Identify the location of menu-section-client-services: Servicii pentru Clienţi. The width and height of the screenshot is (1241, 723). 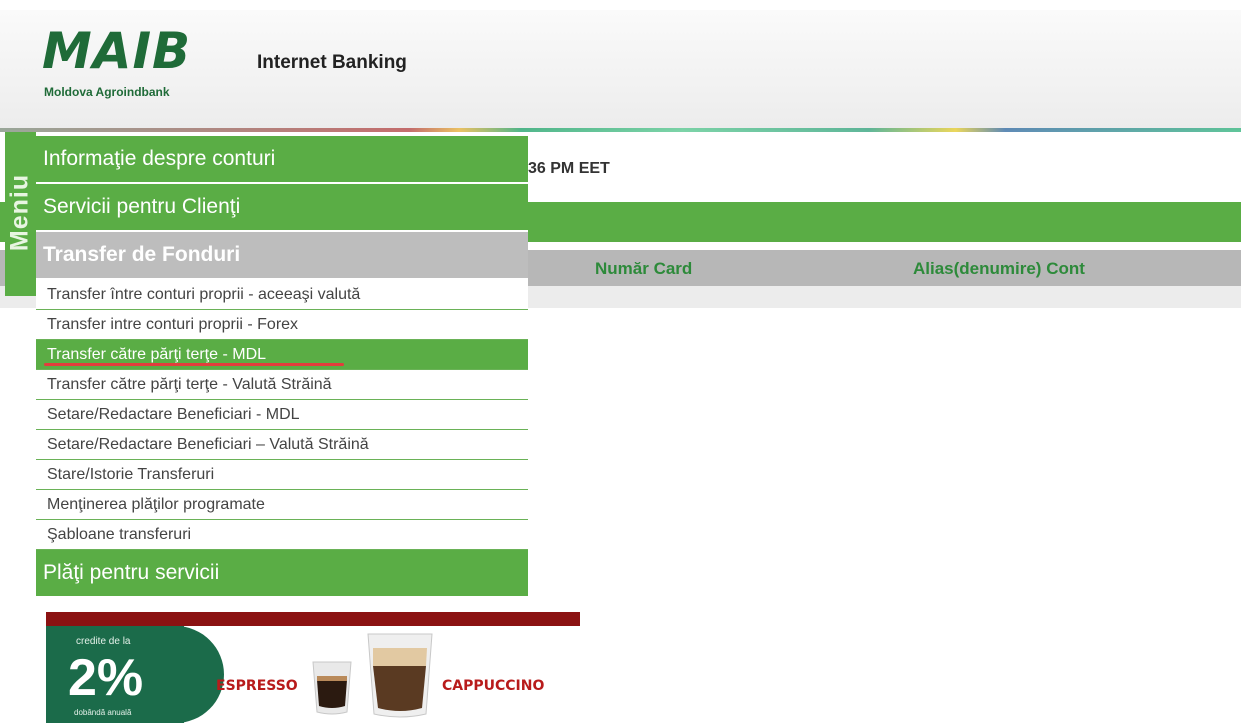
(282, 208).